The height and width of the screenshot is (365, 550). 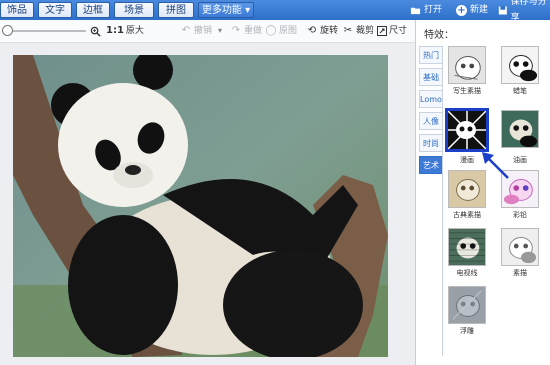 I want to click on effect-comic-thumb, so click(x=467, y=130).